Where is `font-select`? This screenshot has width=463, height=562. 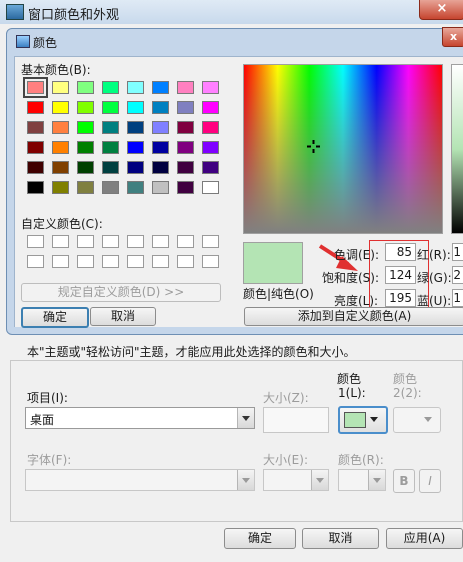 font-select is located at coordinates (140, 480).